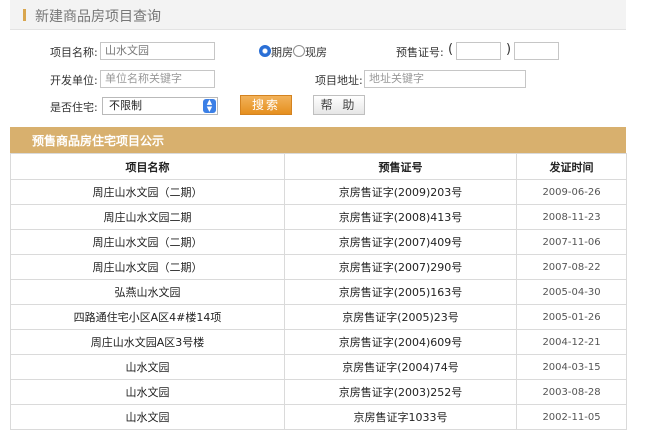 The height and width of the screenshot is (445, 646). What do you see at coordinates (282, 52) in the screenshot?
I see `radio-presale-label: 期房` at bounding box center [282, 52].